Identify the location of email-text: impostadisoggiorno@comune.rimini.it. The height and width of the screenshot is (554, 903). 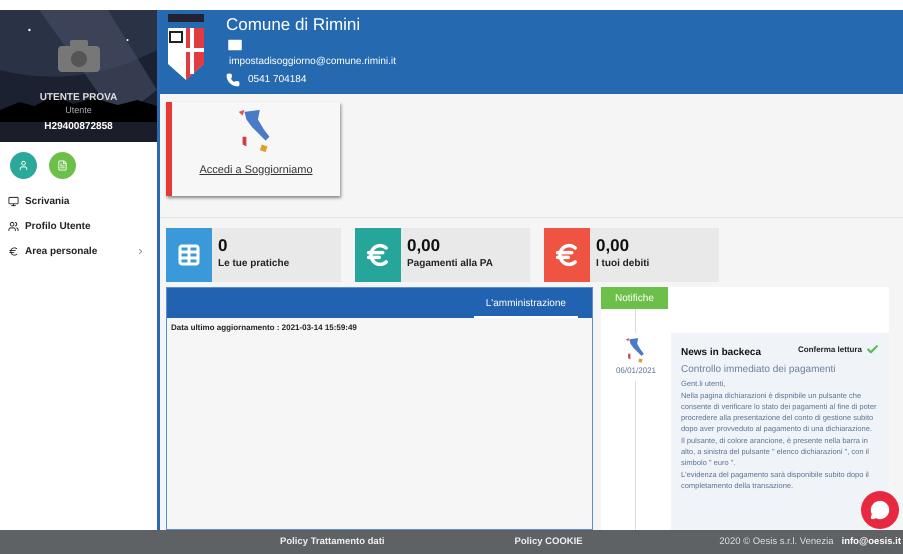
(312, 62).